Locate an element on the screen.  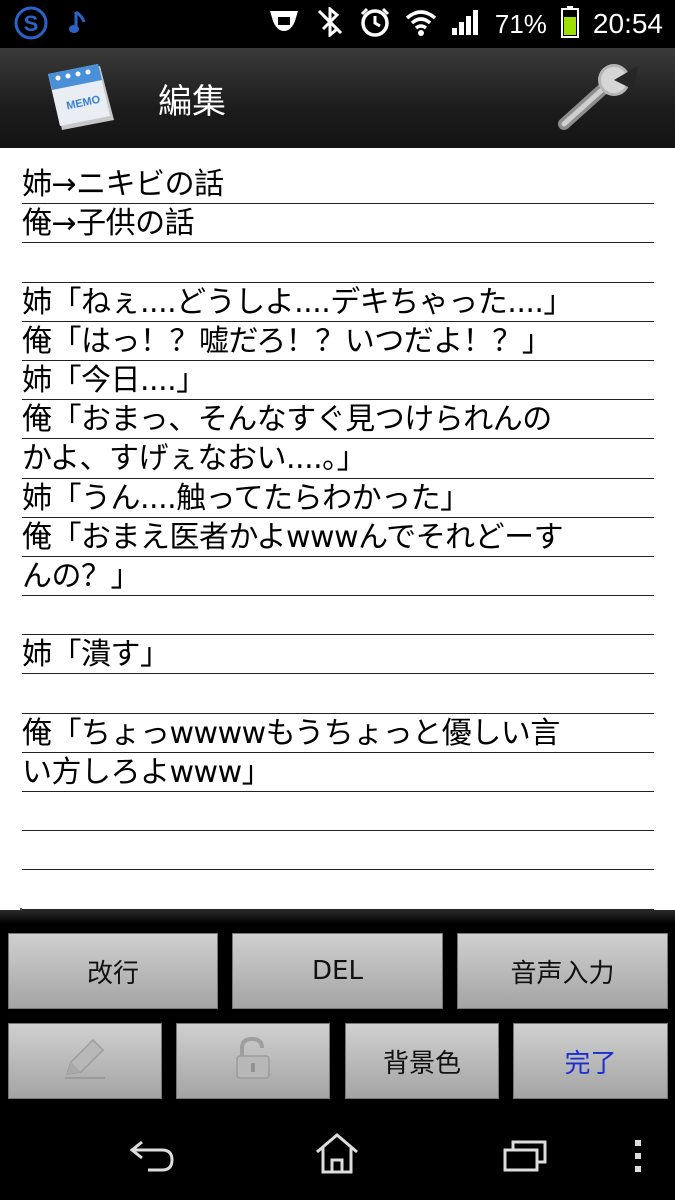
clock: 20:54 is located at coordinates (627, 23).